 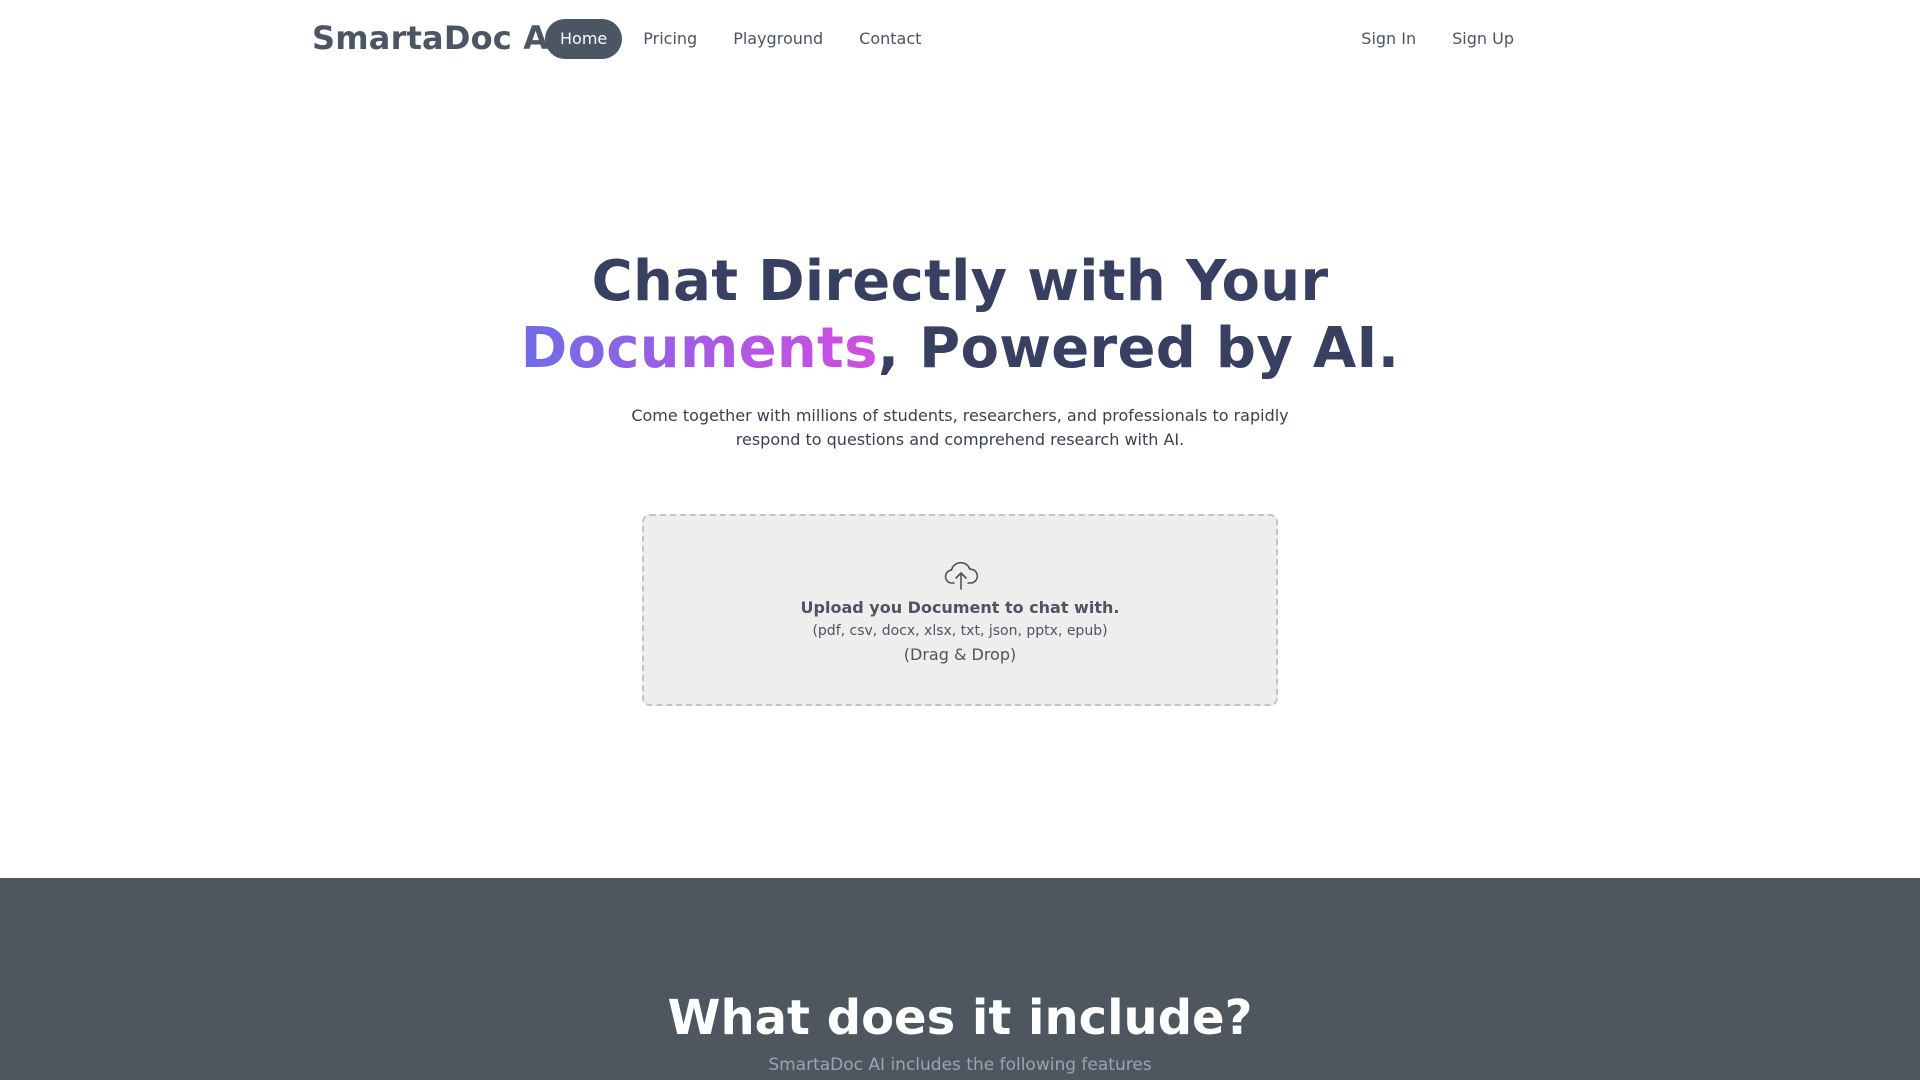 I want to click on main-nav: Home Pricing Playground Contact, so click(x=740, y=39).